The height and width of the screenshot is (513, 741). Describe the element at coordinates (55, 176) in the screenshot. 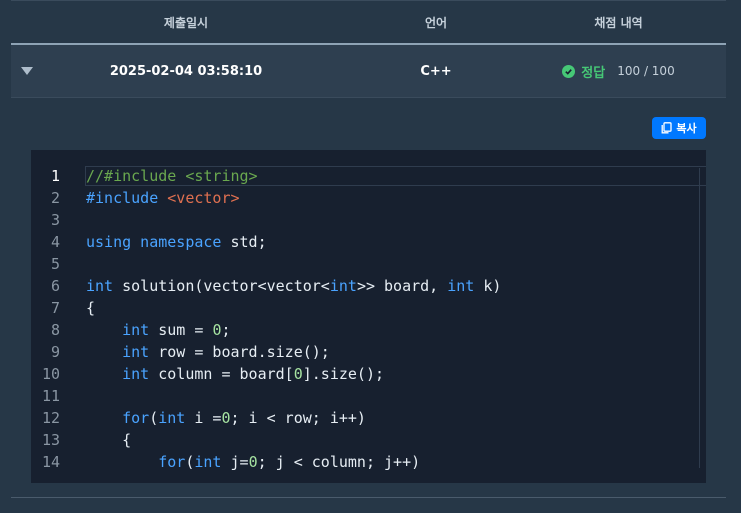

I see `line-number: 1` at that location.